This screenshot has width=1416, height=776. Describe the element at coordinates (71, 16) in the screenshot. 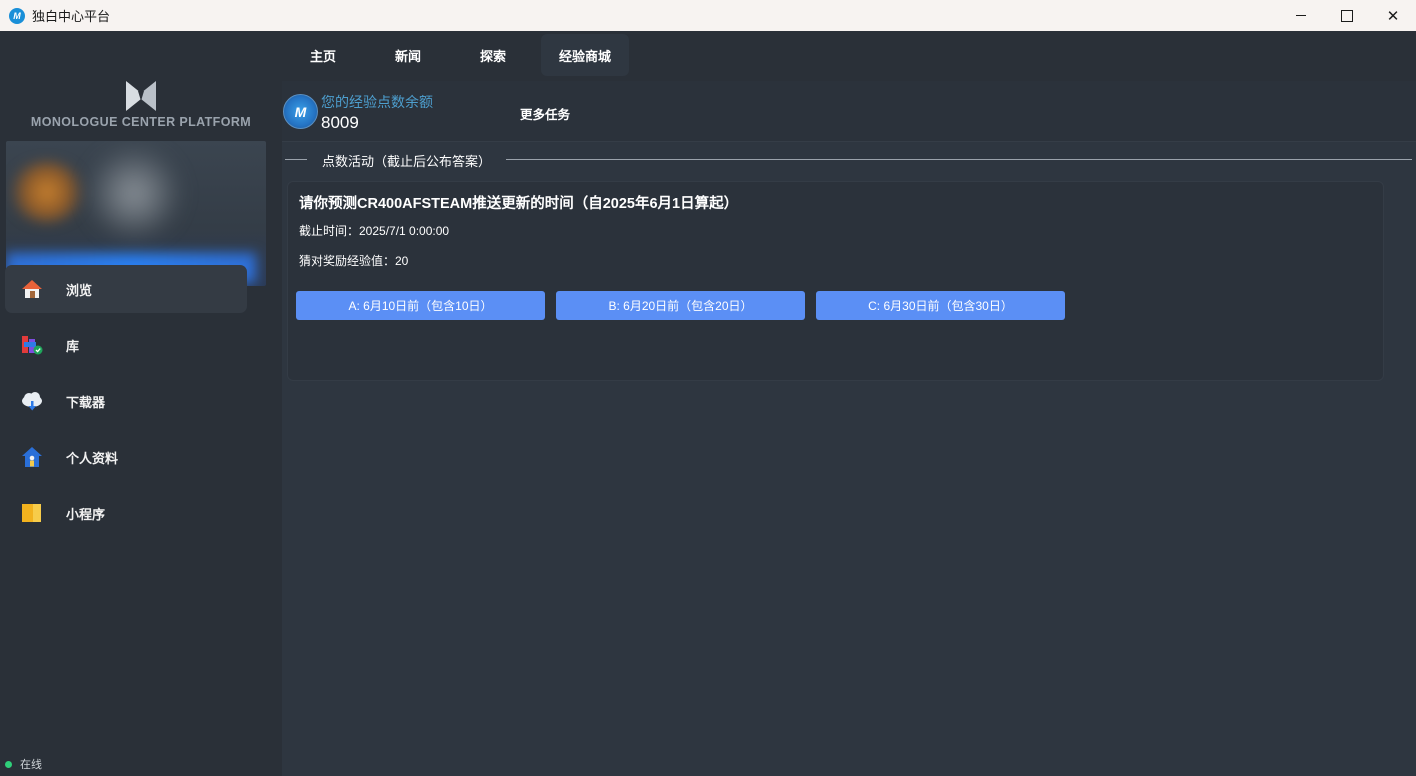

I see `window-title: 独白中心平台` at that location.